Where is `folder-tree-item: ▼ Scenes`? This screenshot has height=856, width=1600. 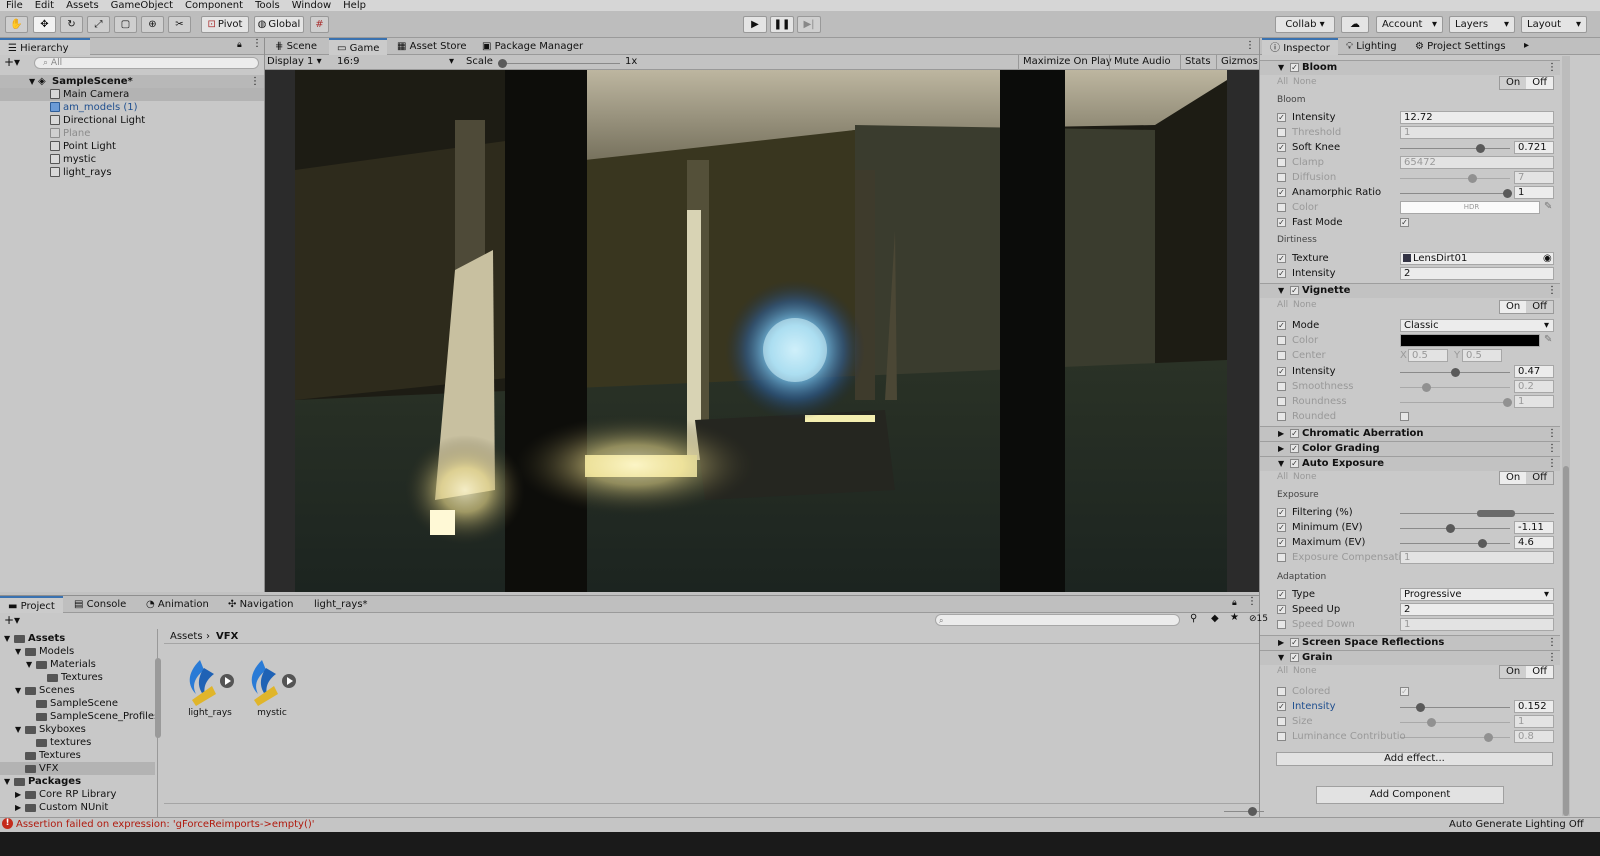
folder-tree-item: ▼ Scenes is located at coordinates (77, 690).